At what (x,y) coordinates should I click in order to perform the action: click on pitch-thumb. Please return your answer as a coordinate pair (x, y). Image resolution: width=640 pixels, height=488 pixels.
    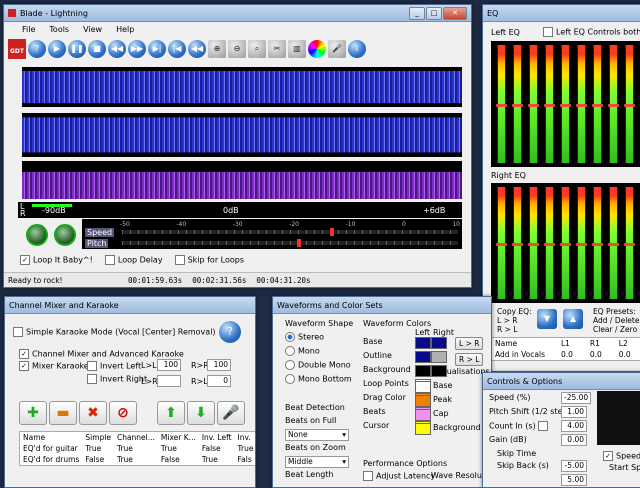
    Looking at the image, I should click on (299, 243).